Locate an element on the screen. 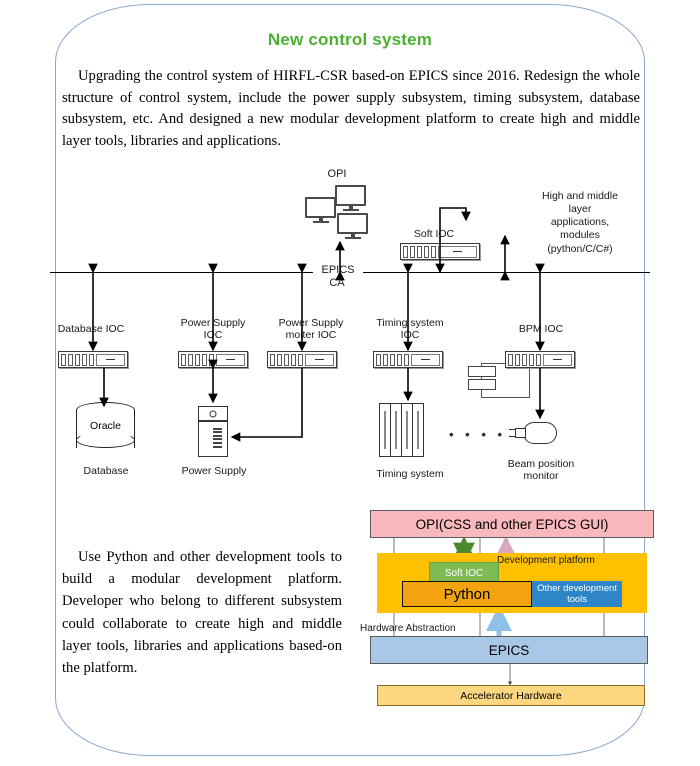 This screenshot has width=700, height=766. opi-monitor-top is located at coordinates (350, 198).